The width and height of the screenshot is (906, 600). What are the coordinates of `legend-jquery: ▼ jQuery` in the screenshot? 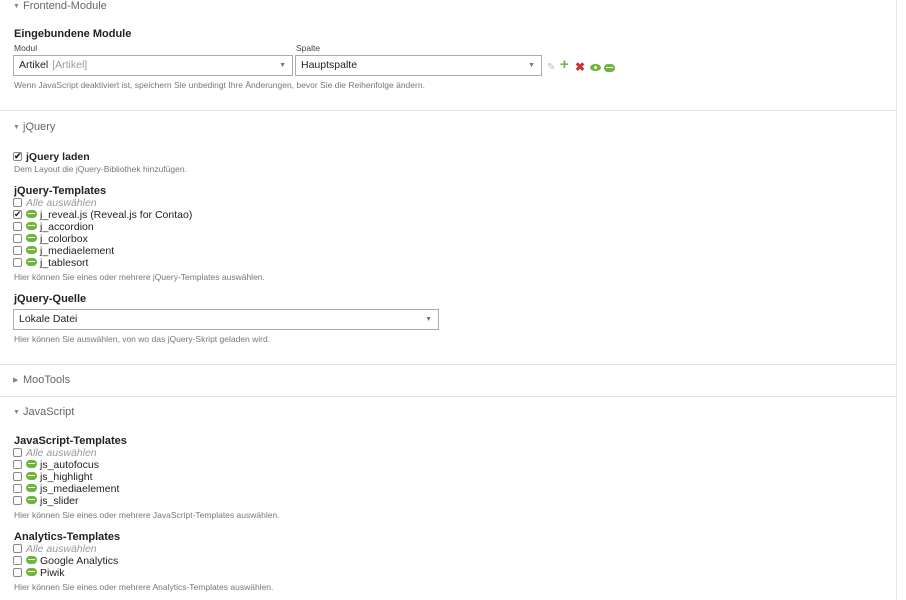 It's located at (34, 127).